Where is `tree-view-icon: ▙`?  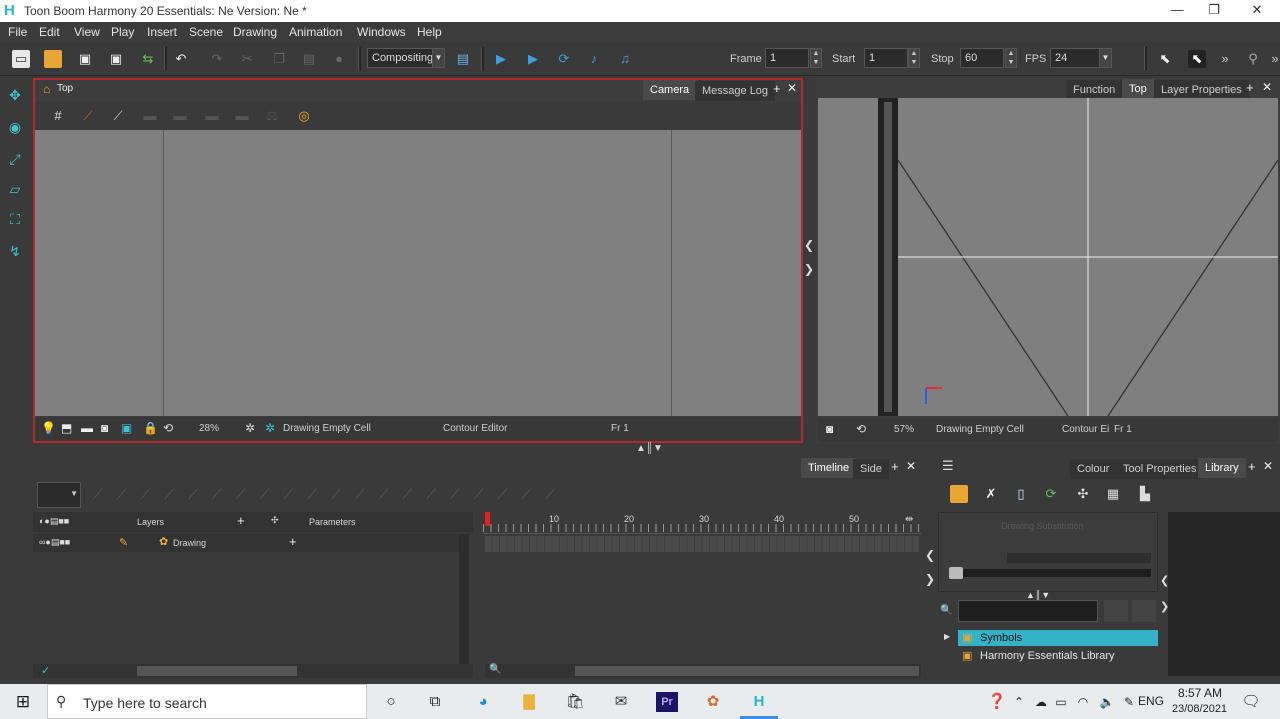
tree-view-icon: ▙ is located at coordinates (1145, 494).